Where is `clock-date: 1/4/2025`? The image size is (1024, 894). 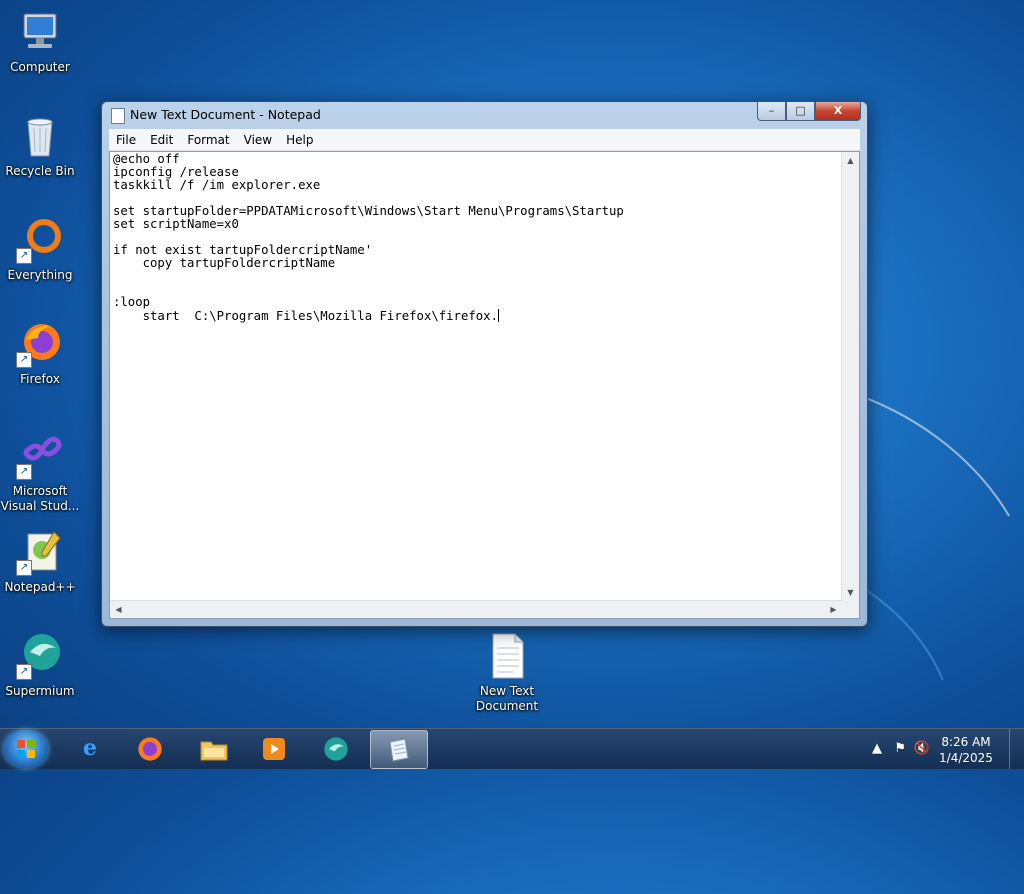 clock-date: 1/4/2025 is located at coordinates (966, 758).